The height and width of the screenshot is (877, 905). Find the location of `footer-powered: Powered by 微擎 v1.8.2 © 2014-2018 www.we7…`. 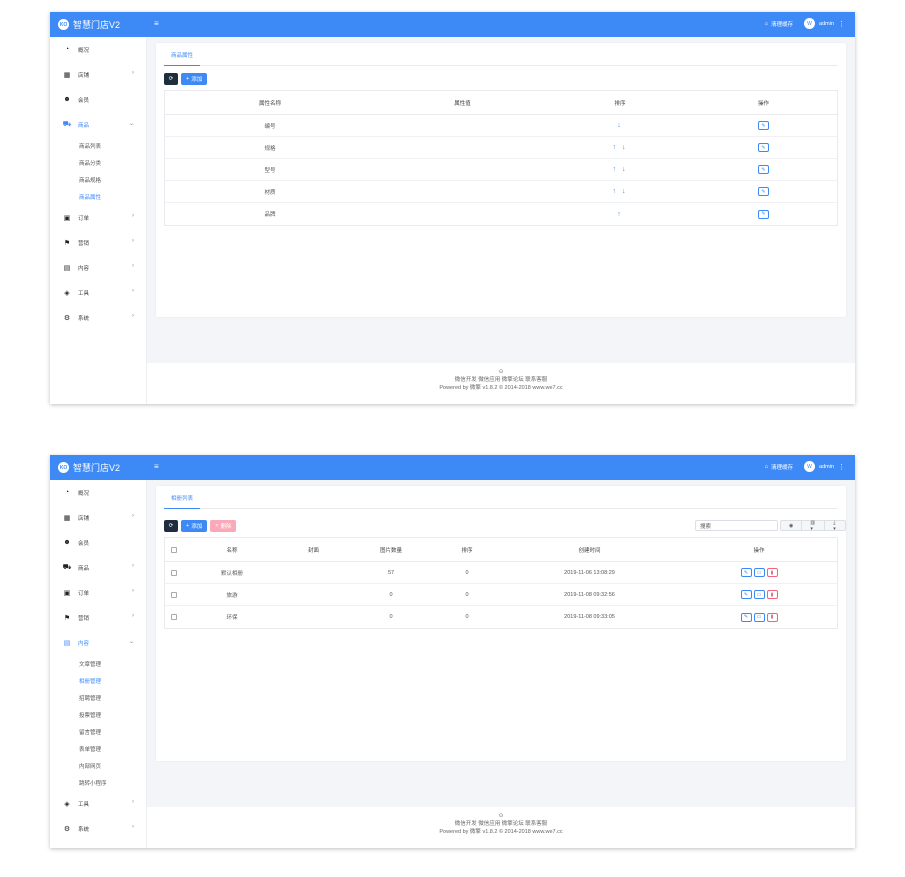

footer-powered: Powered by 微擎 v1.8.2 © 2014-2018 www.we7… is located at coordinates (501, 832).